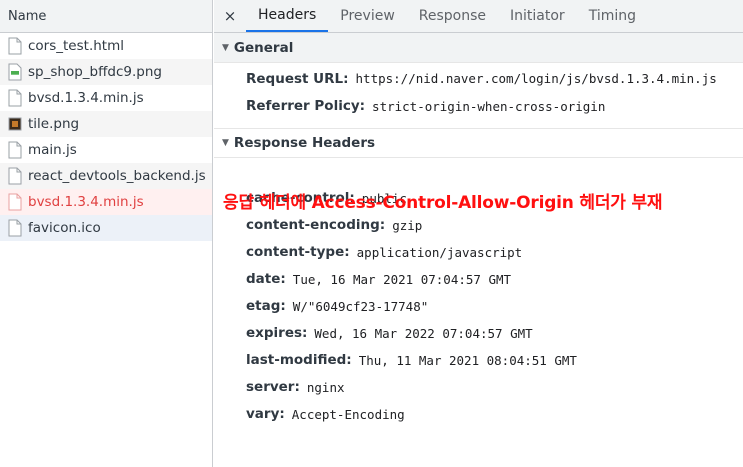 This screenshot has width=743, height=467. I want to click on header-value: application/javascript, so click(439, 252).